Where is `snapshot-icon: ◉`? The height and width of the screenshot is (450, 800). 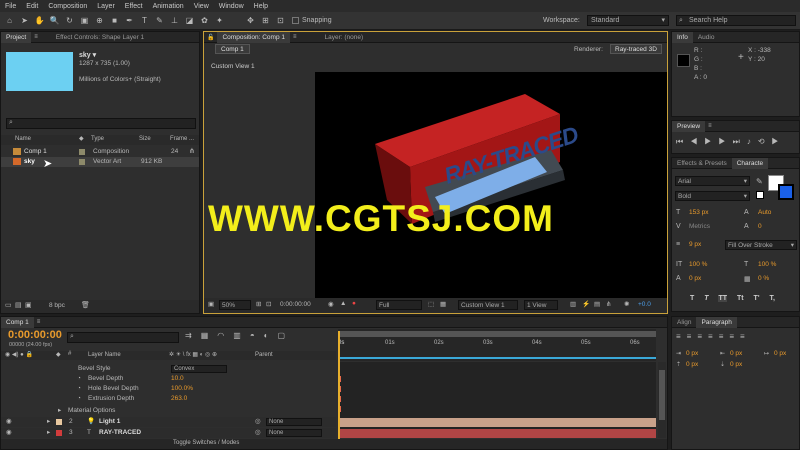
snapshot-icon: ◉ is located at coordinates (331, 304).